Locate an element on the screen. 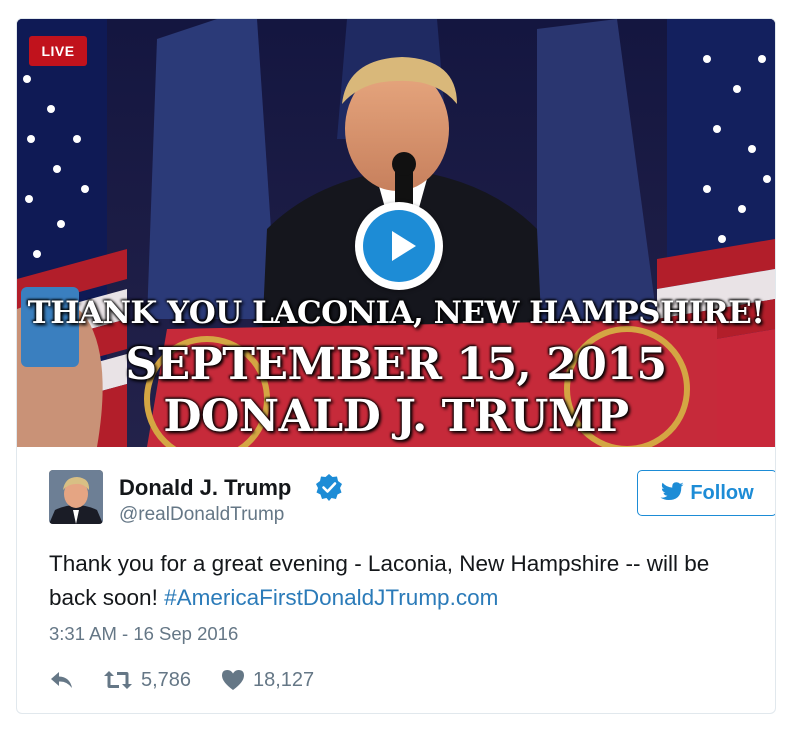 This screenshot has height=738, width=798. retweet-count: 5,786 is located at coordinates (166, 679).